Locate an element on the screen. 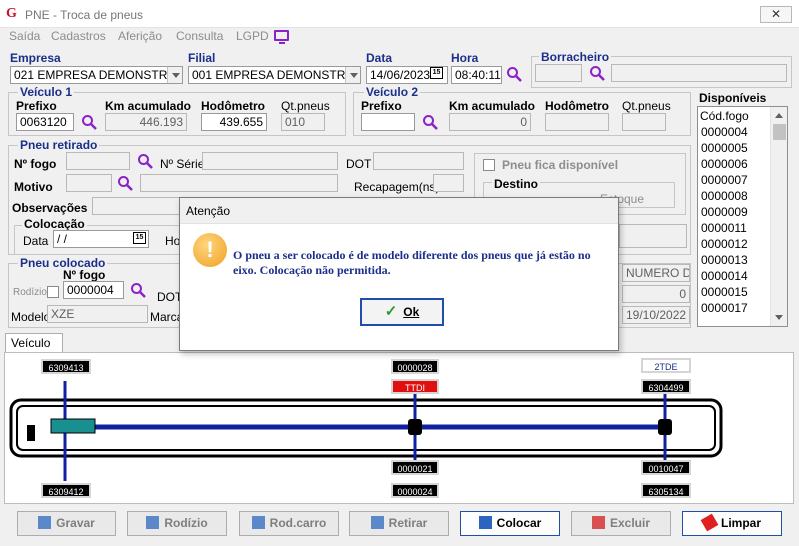 The image size is (799, 546). tire-tag: 0000028 is located at coordinates (415, 366).